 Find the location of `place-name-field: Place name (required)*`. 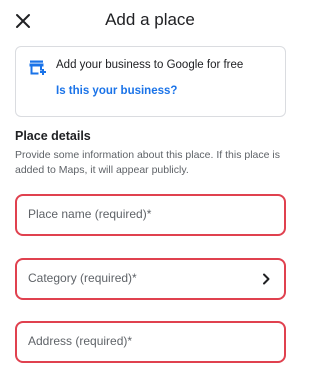

place-name-field: Place name (required)* is located at coordinates (150, 215).